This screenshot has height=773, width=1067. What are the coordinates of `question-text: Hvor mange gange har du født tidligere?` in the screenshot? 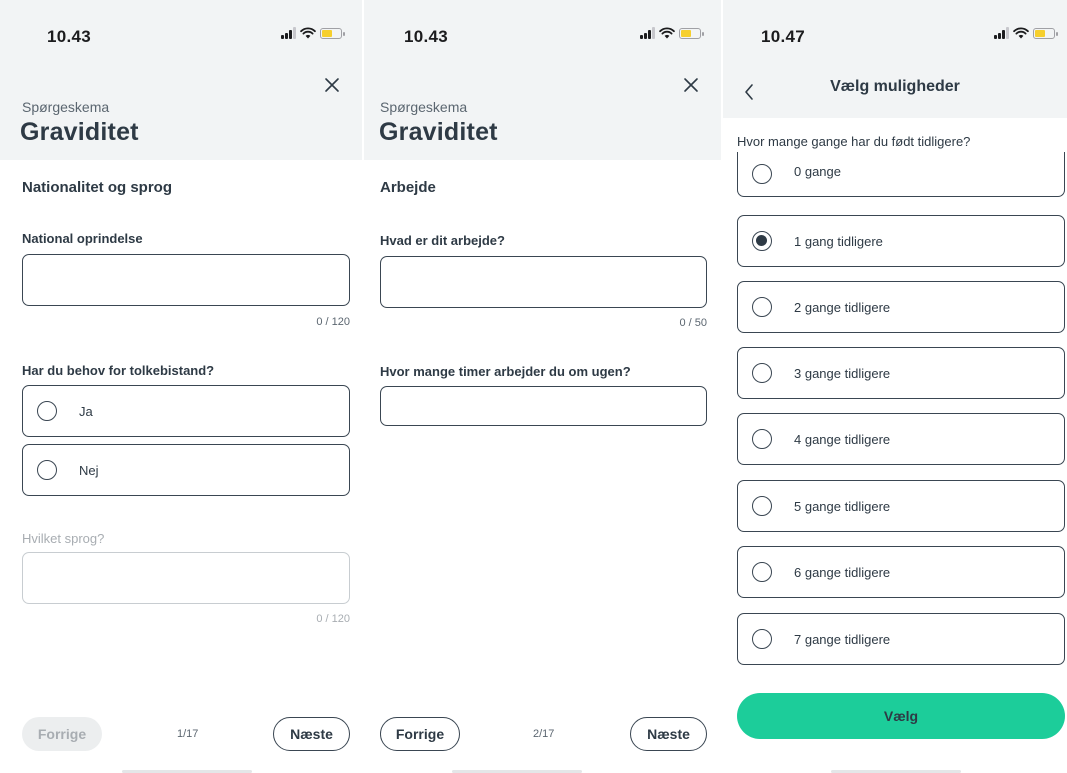 It's located at (854, 141).